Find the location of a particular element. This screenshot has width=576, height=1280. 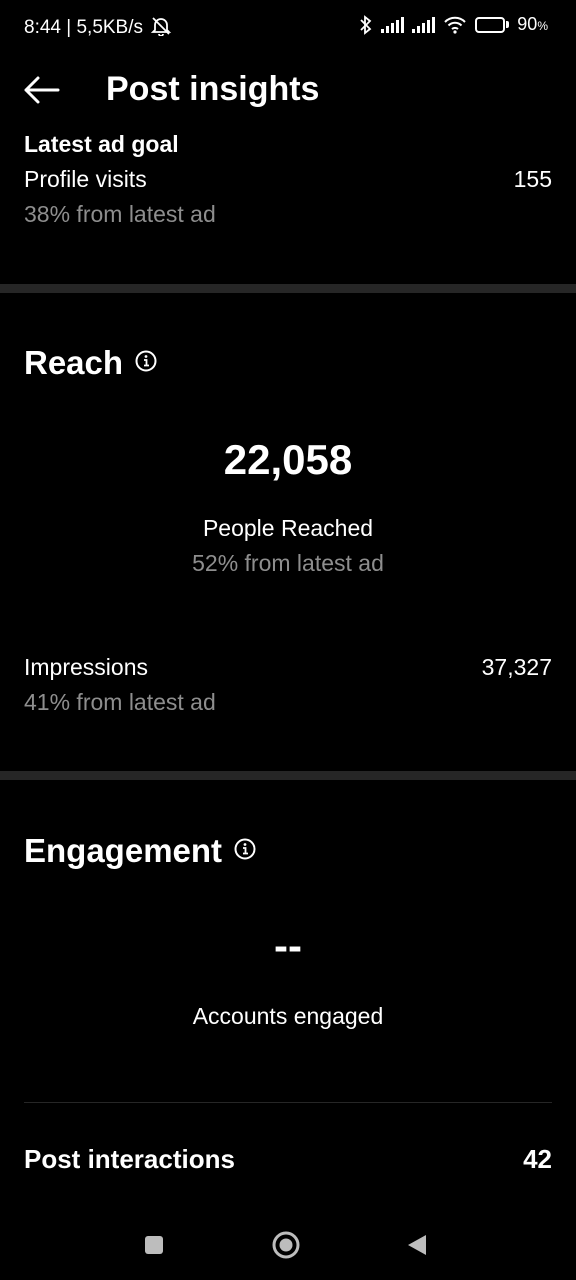

arrow-left-icon is located at coordinates (42, 90).